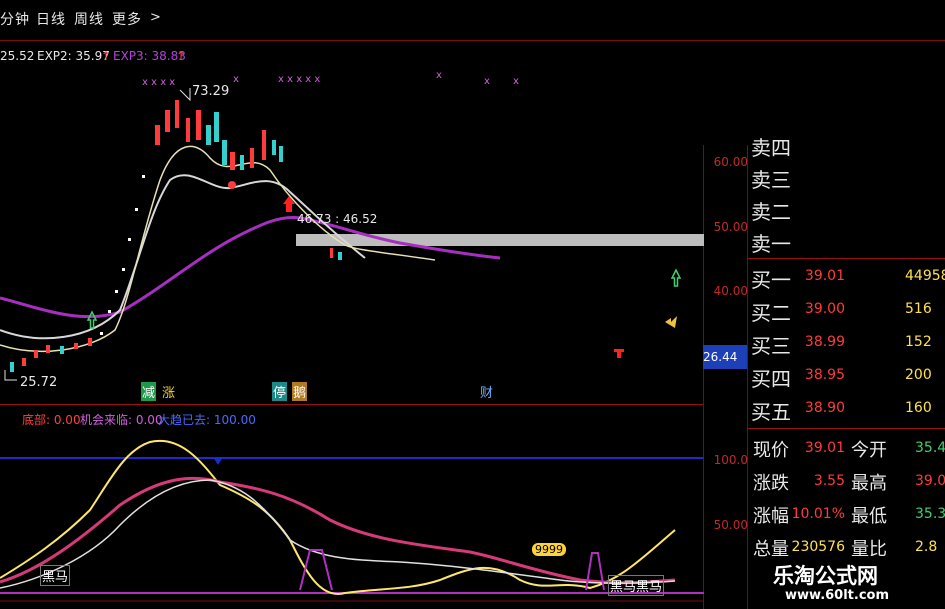 The image size is (945, 609). Describe the element at coordinates (818, 514) in the screenshot. I see `quote-value: 10.01%` at that location.